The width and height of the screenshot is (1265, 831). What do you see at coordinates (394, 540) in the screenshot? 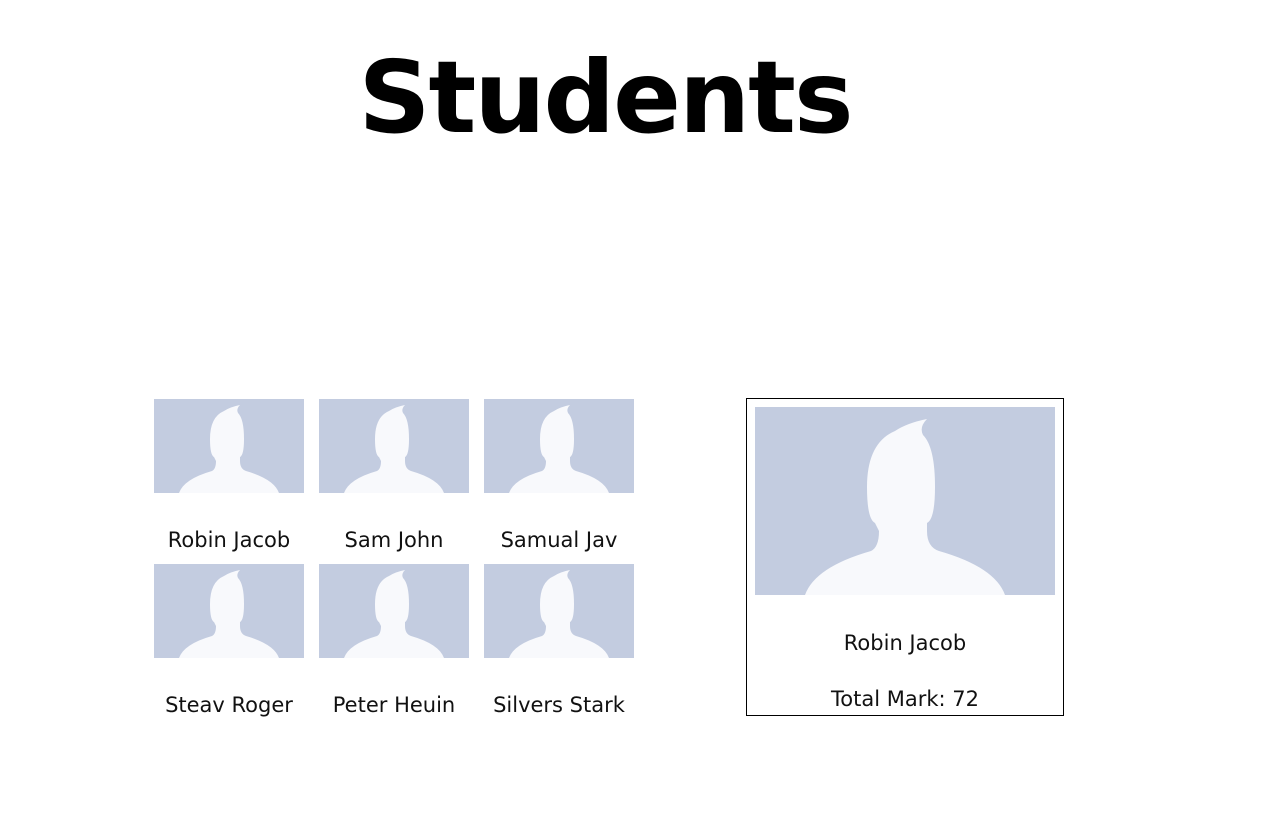
I see `student-name: Sam John` at bounding box center [394, 540].